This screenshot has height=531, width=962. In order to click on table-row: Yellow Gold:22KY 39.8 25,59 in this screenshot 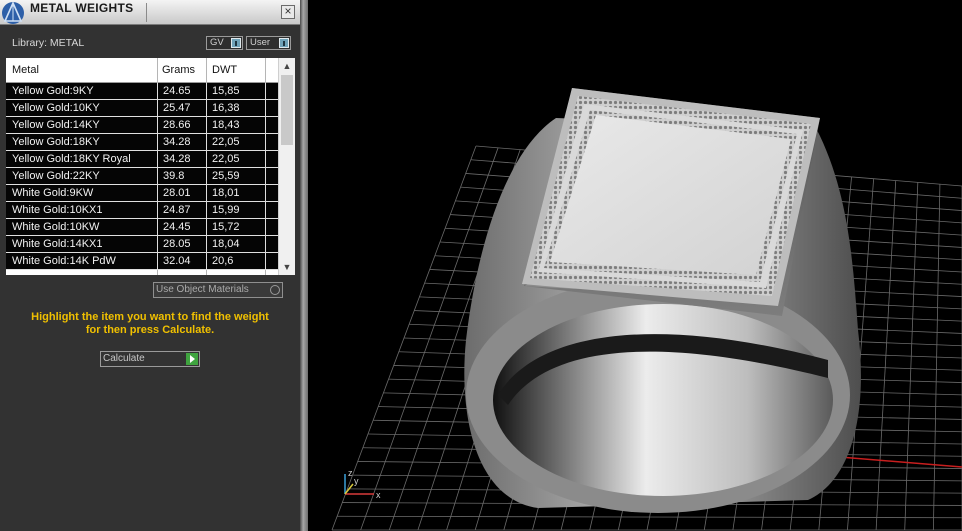, I will do `click(142, 176)`.